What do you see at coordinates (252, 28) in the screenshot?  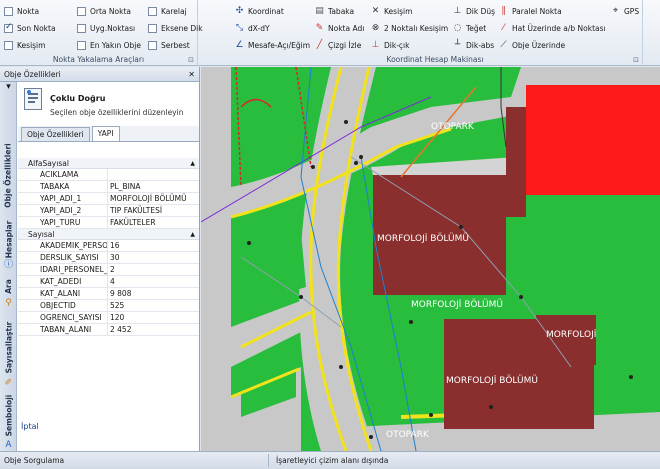 I see `dxdy-button: ⤡ dX-dY` at bounding box center [252, 28].